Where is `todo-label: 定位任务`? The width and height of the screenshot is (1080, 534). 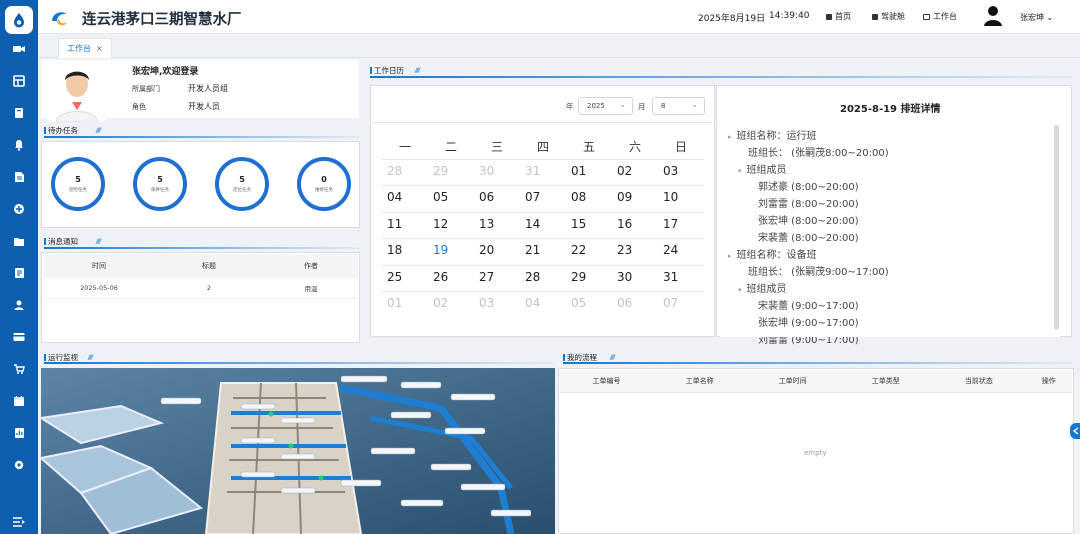 todo-label: 定位任务 is located at coordinates (242, 190).